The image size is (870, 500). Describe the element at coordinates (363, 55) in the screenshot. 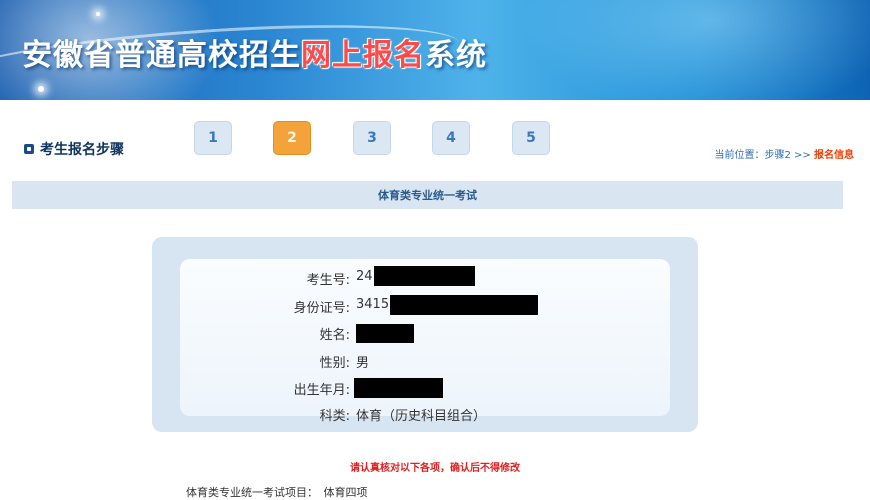

I see `banner-title-highlight: 网上报名` at that location.